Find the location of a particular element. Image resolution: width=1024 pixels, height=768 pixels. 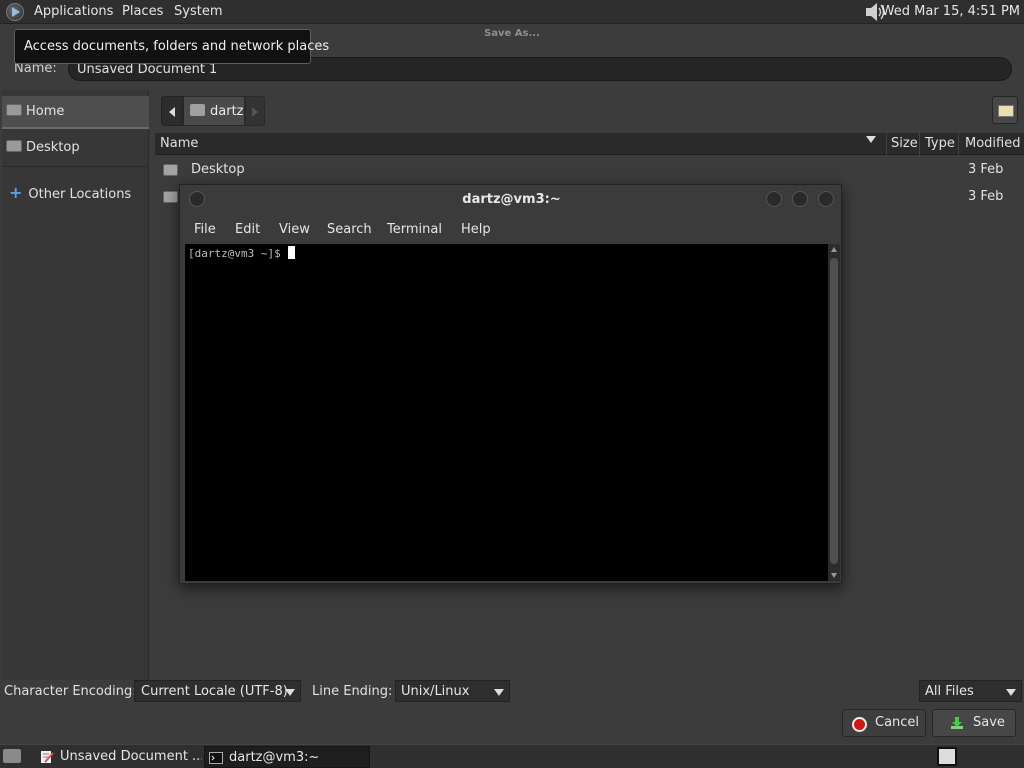

cancel-button: Cancel is located at coordinates (884, 723).